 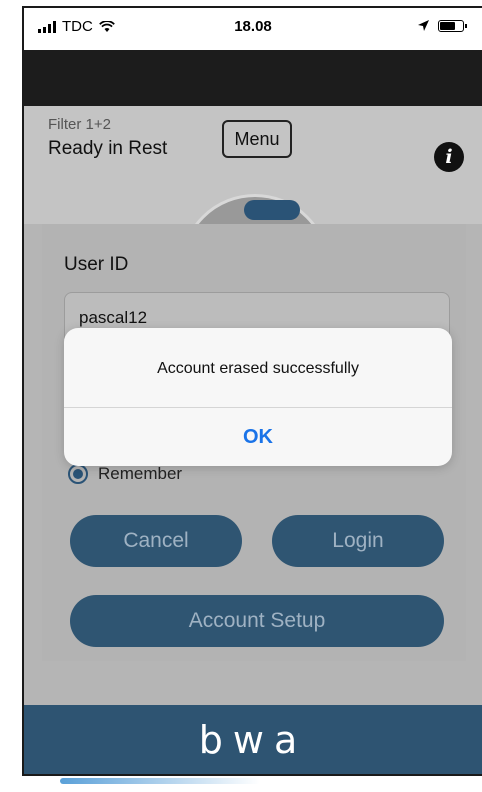 I want to click on status-time: 18.08, so click(x=253, y=26).